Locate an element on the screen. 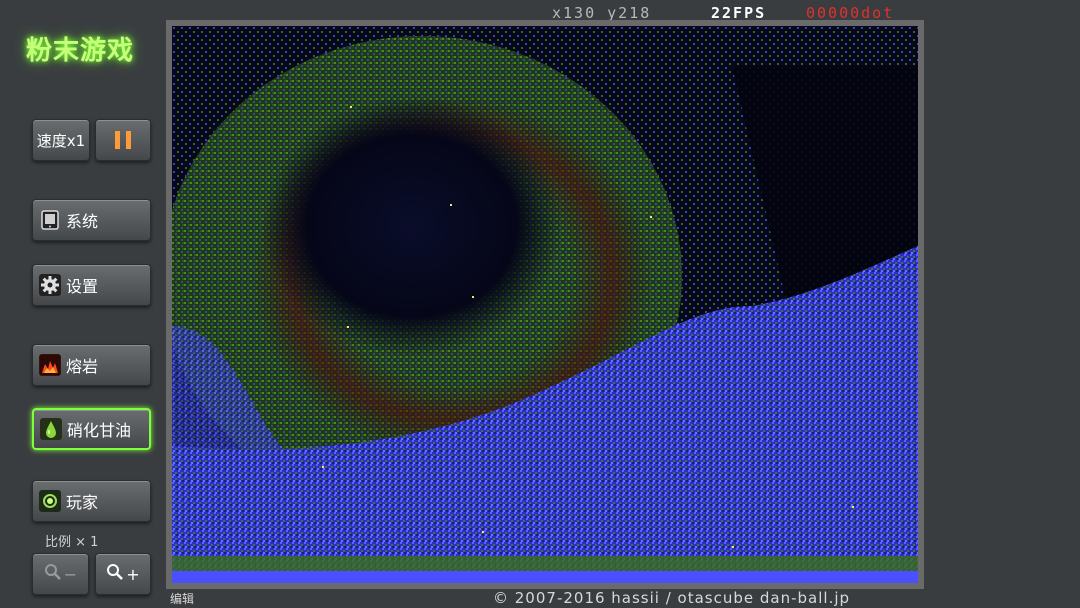 The image size is (1080, 608). speed-label: 速度x1 is located at coordinates (61, 140).